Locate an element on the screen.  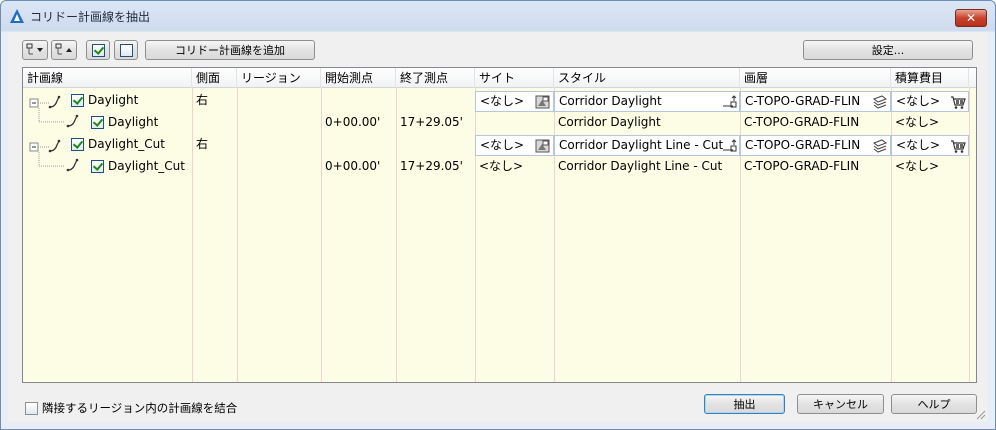
expand-all-button is located at coordinates (35, 50).